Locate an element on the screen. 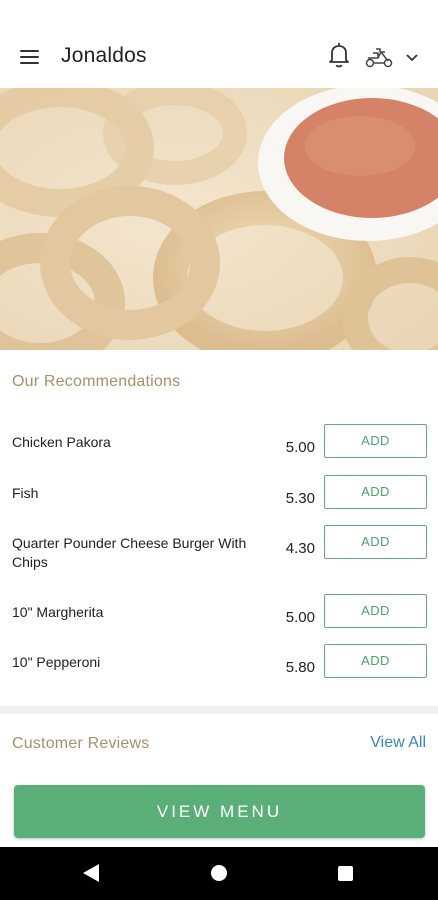 Image resolution: width=438 pixels, height=900 pixels. item-name: 10" Pepperoni is located at coordinates (56, 662).